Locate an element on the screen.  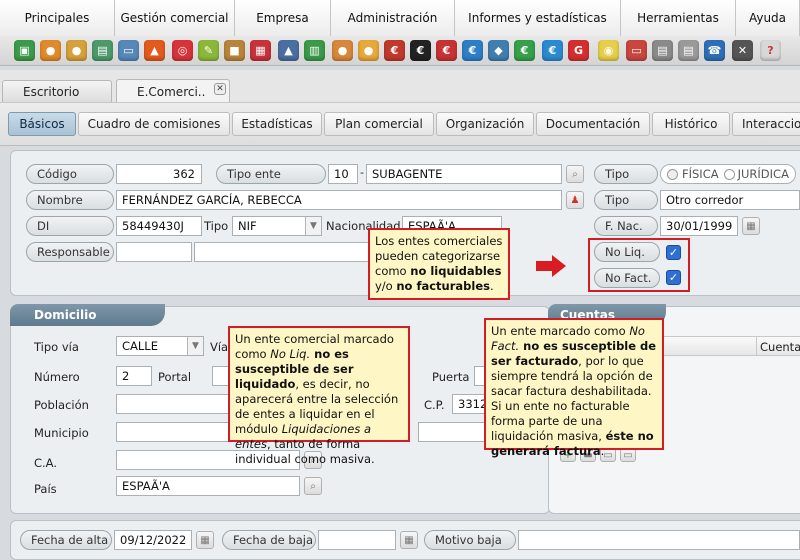
money-icon: € is located at coordinates (394, 50).